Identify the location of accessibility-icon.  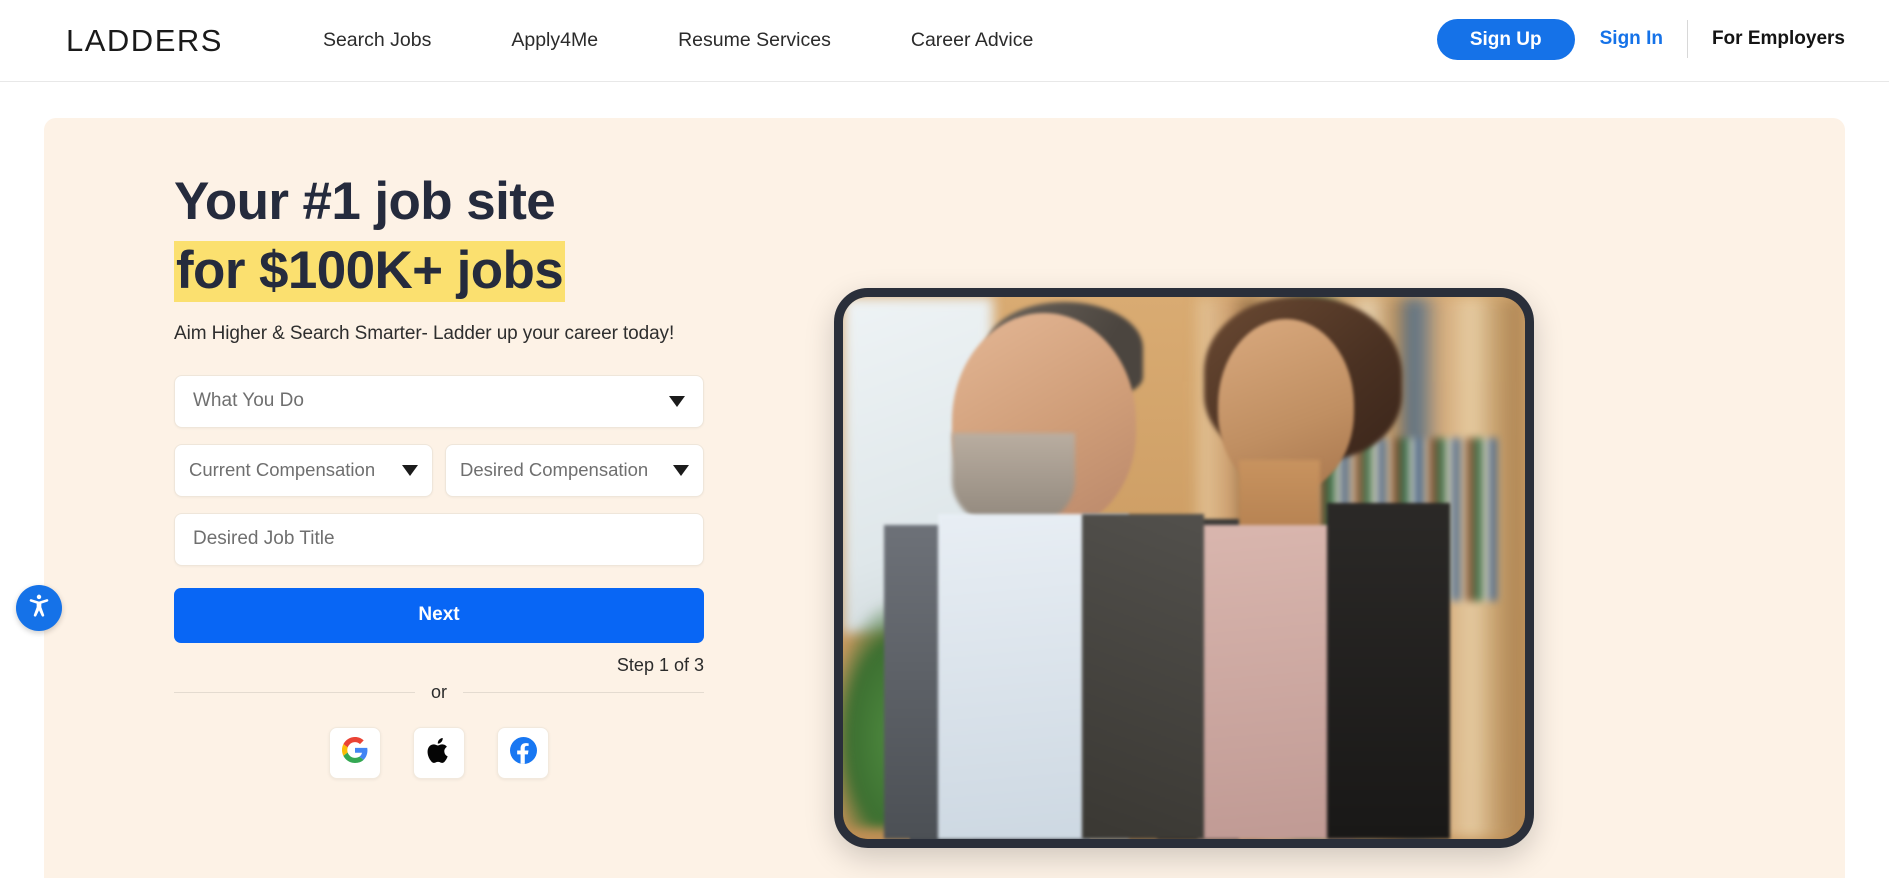
(39, 608).